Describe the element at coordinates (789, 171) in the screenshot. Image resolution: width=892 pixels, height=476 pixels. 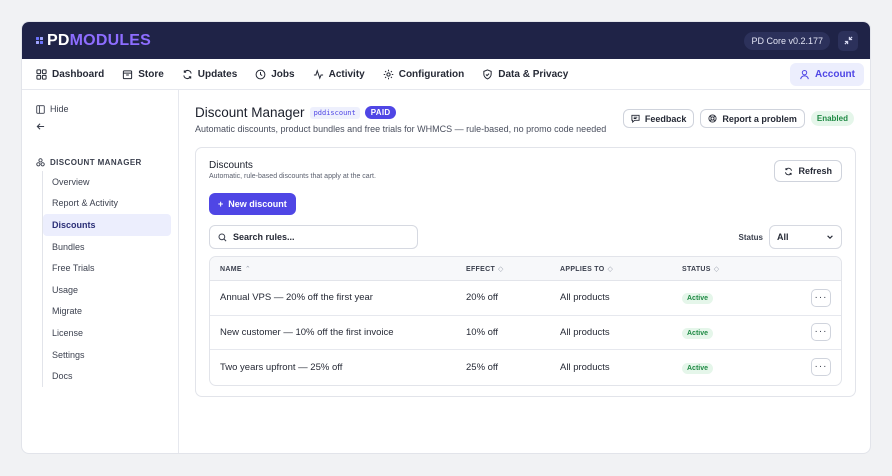
I see `refresh-icon` at that location.